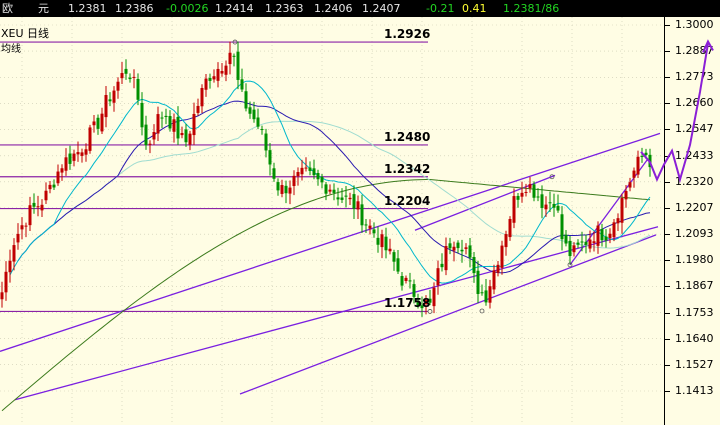 This screenshot has height=425, width=720. What do you see at coordinates (407, 34) in the screenshot?
I see `level-label: 1.2926` at bounding box center [407, 34].